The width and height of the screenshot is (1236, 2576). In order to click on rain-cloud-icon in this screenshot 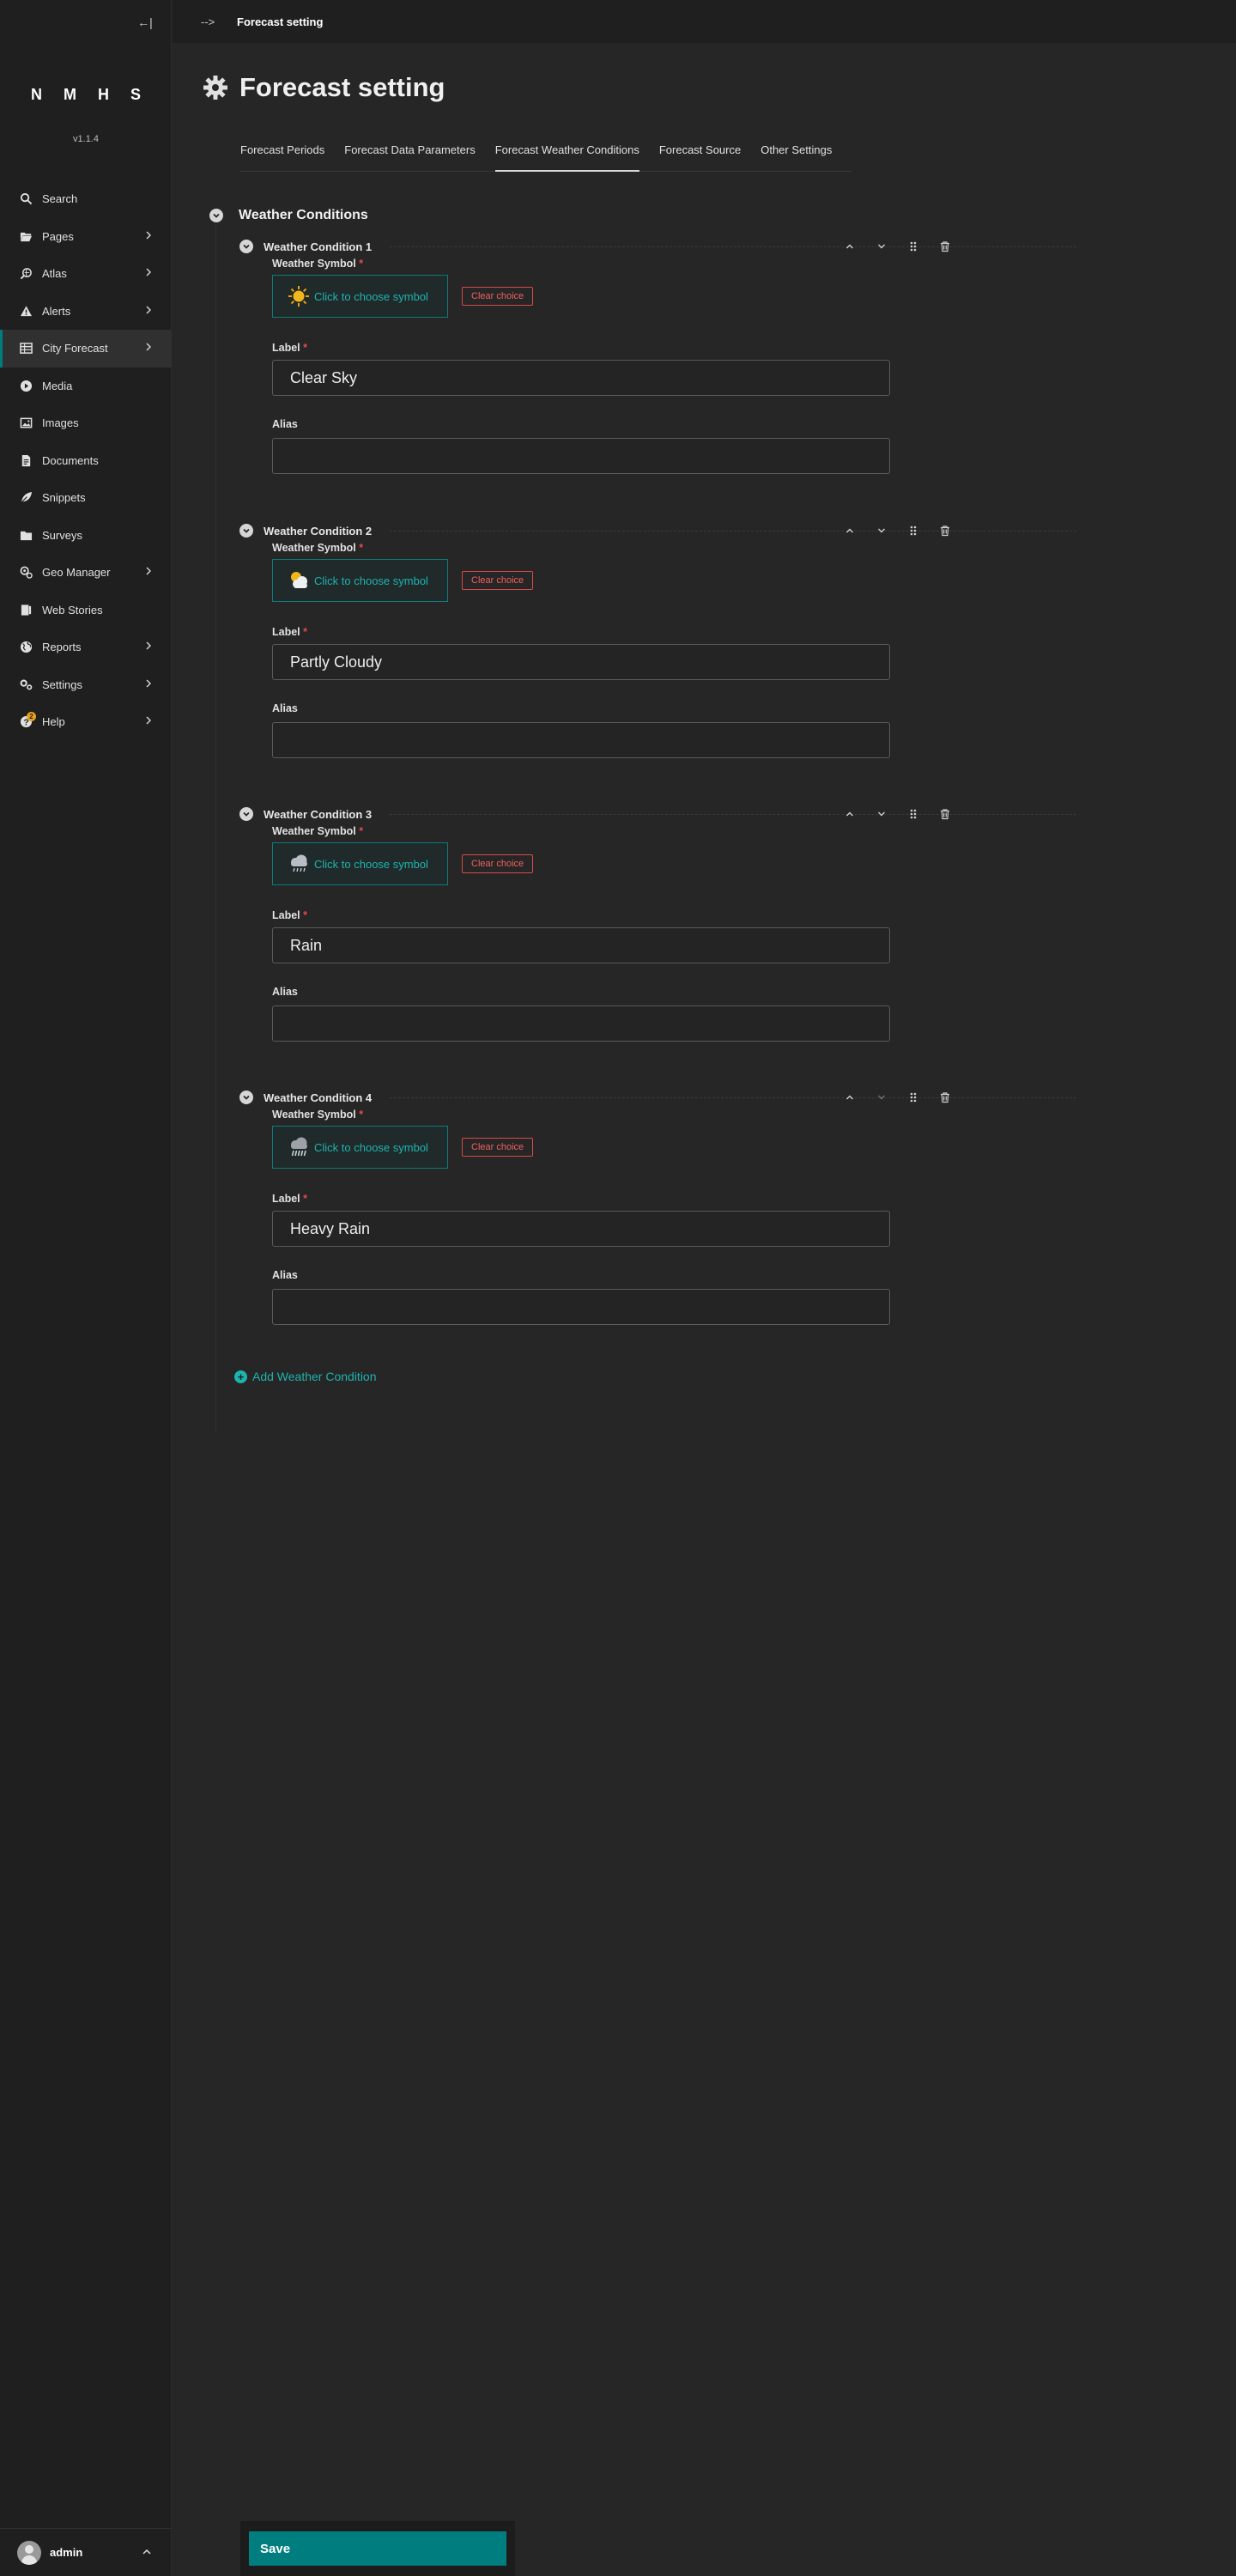, I will do `click(299, 863)`.